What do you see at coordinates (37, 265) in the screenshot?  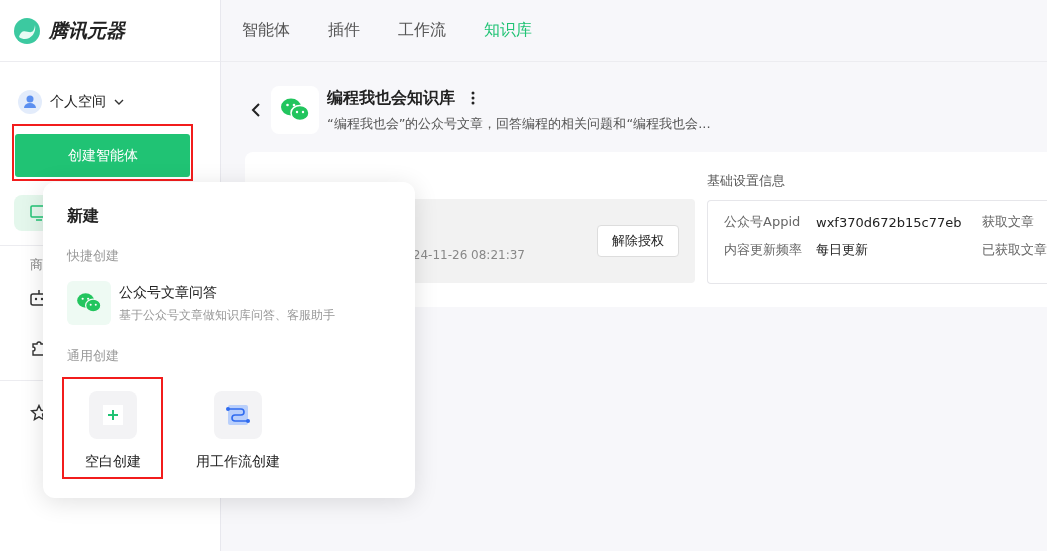 I see `section-label: 商` at bounding box center [37, 265].